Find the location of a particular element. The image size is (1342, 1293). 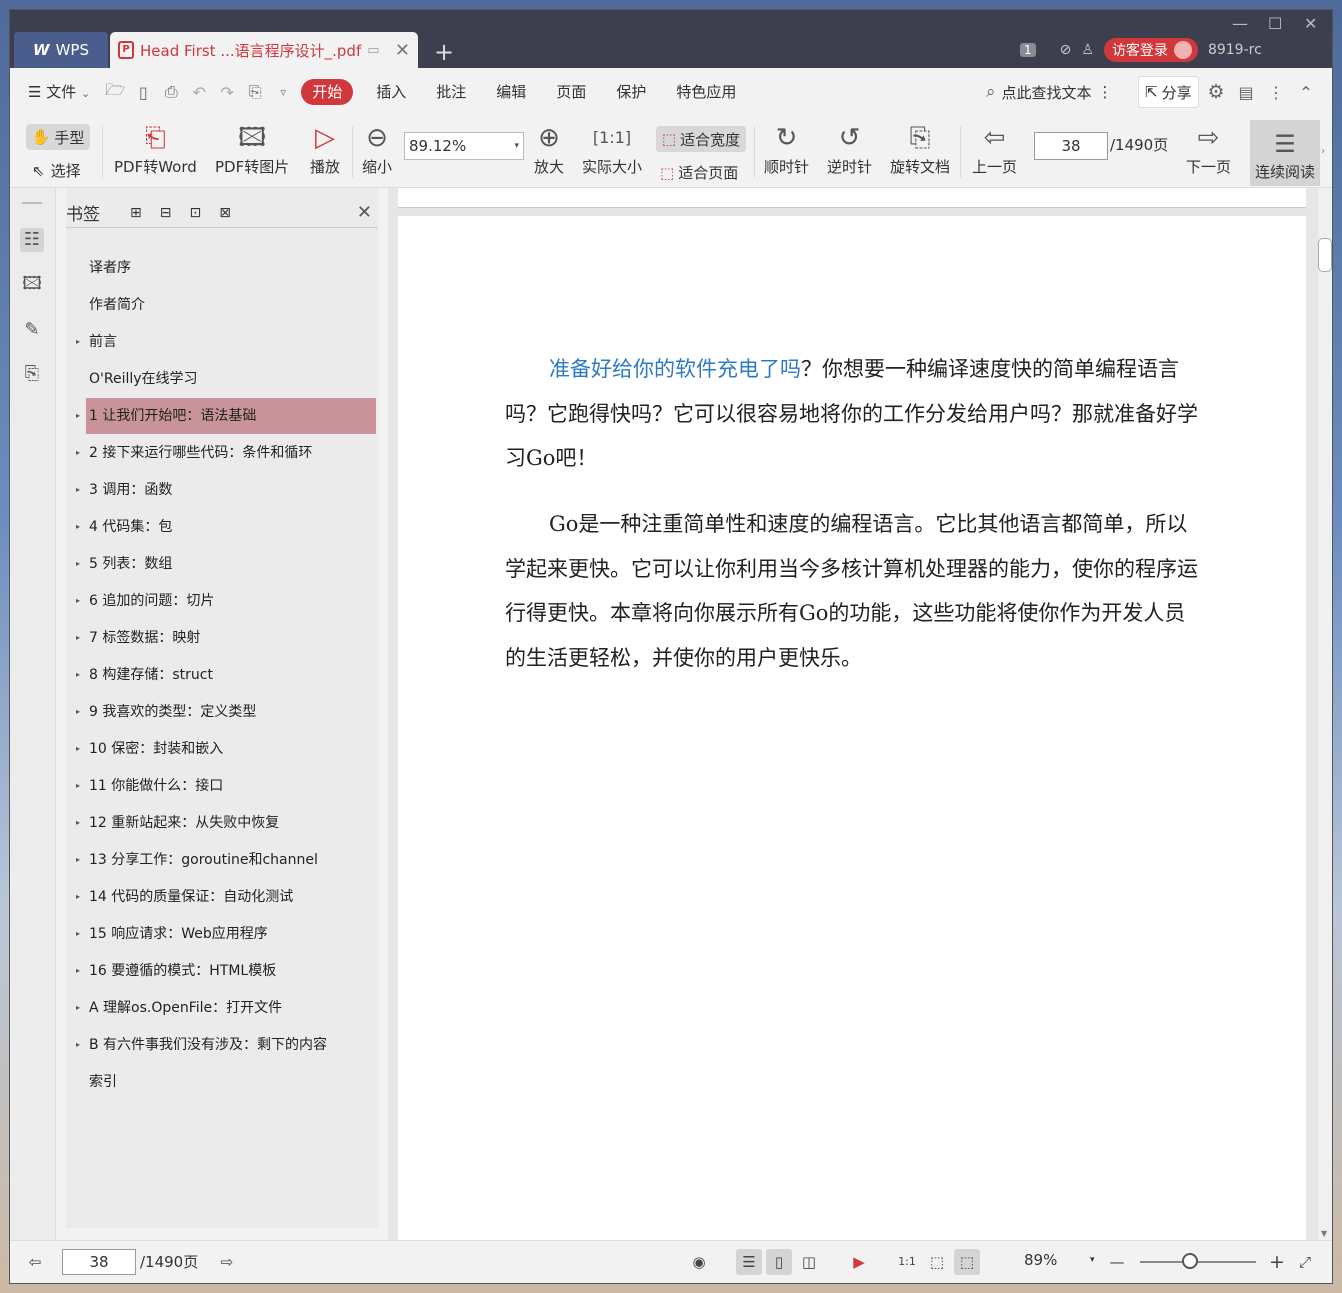

status-prev-page-icon: ⇦ is located at coordinates (35, 1262).